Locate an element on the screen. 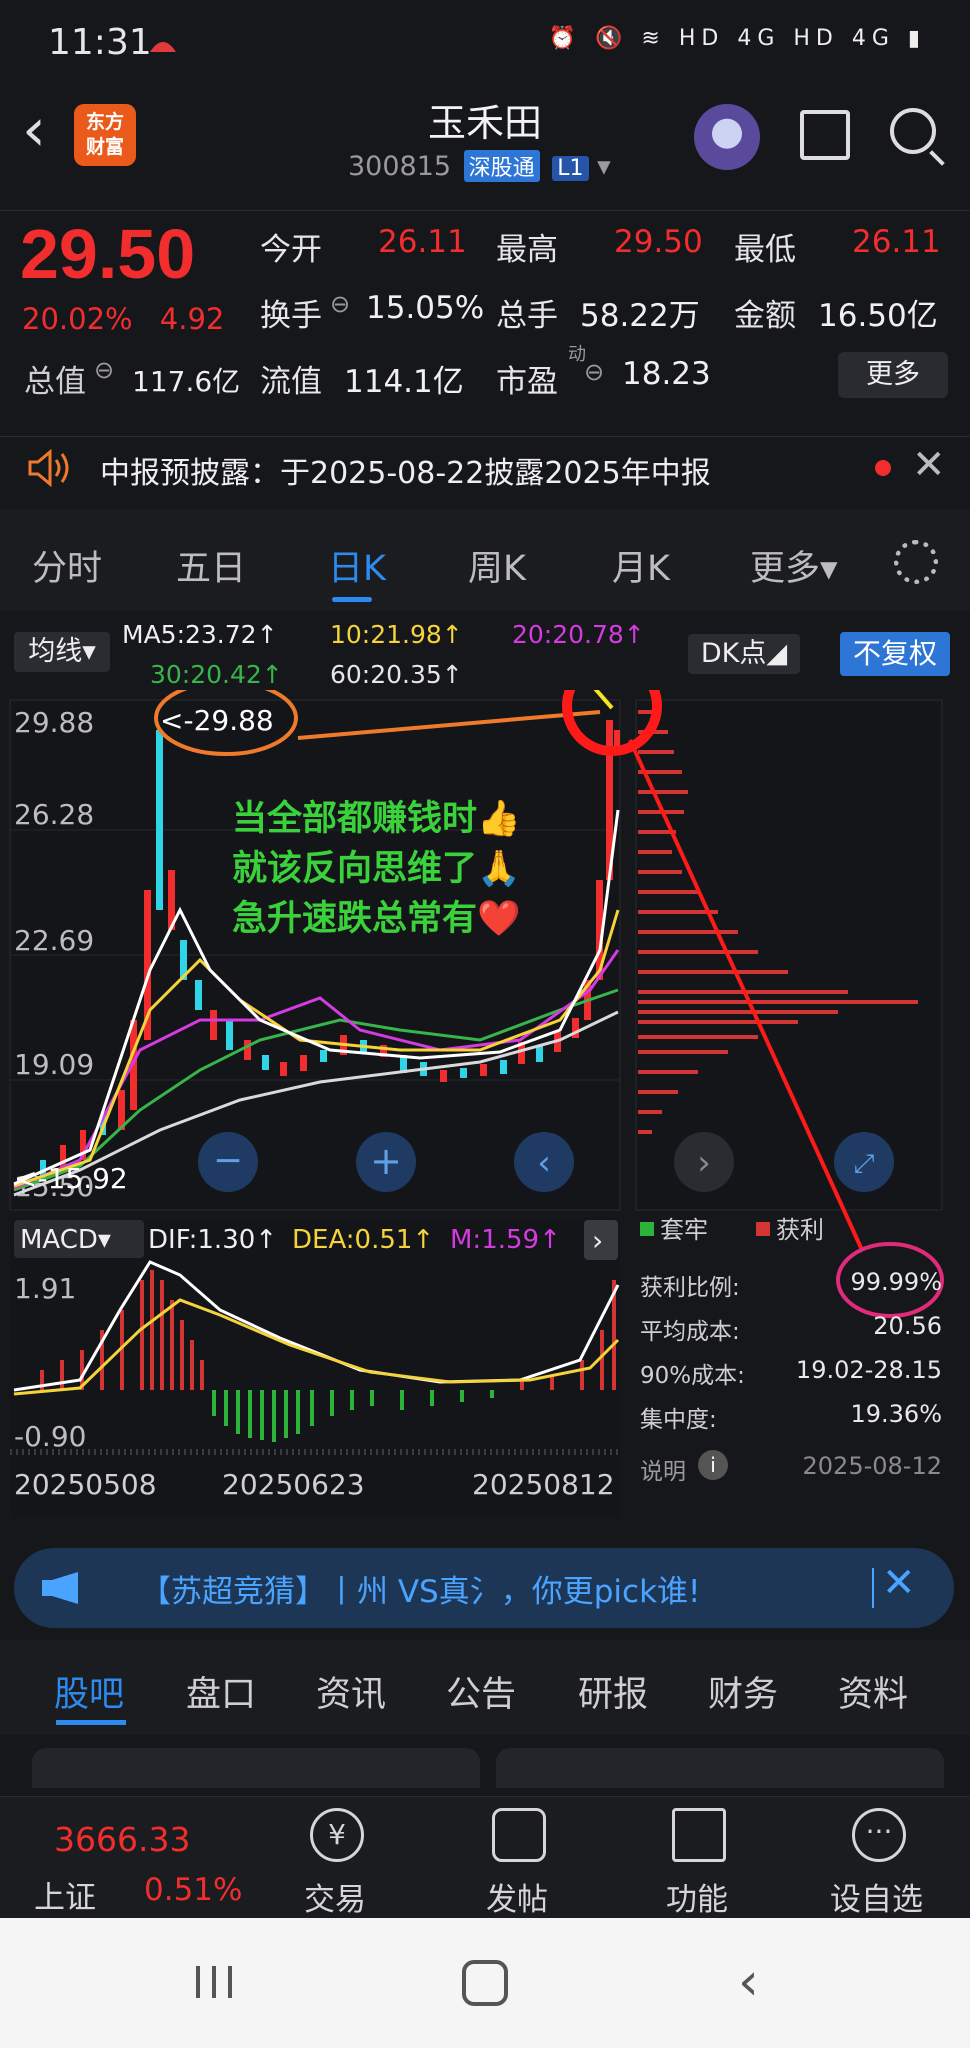  stock-code-row: 300815 深股通 L1 ▾ is located at coordinates (479, 166).